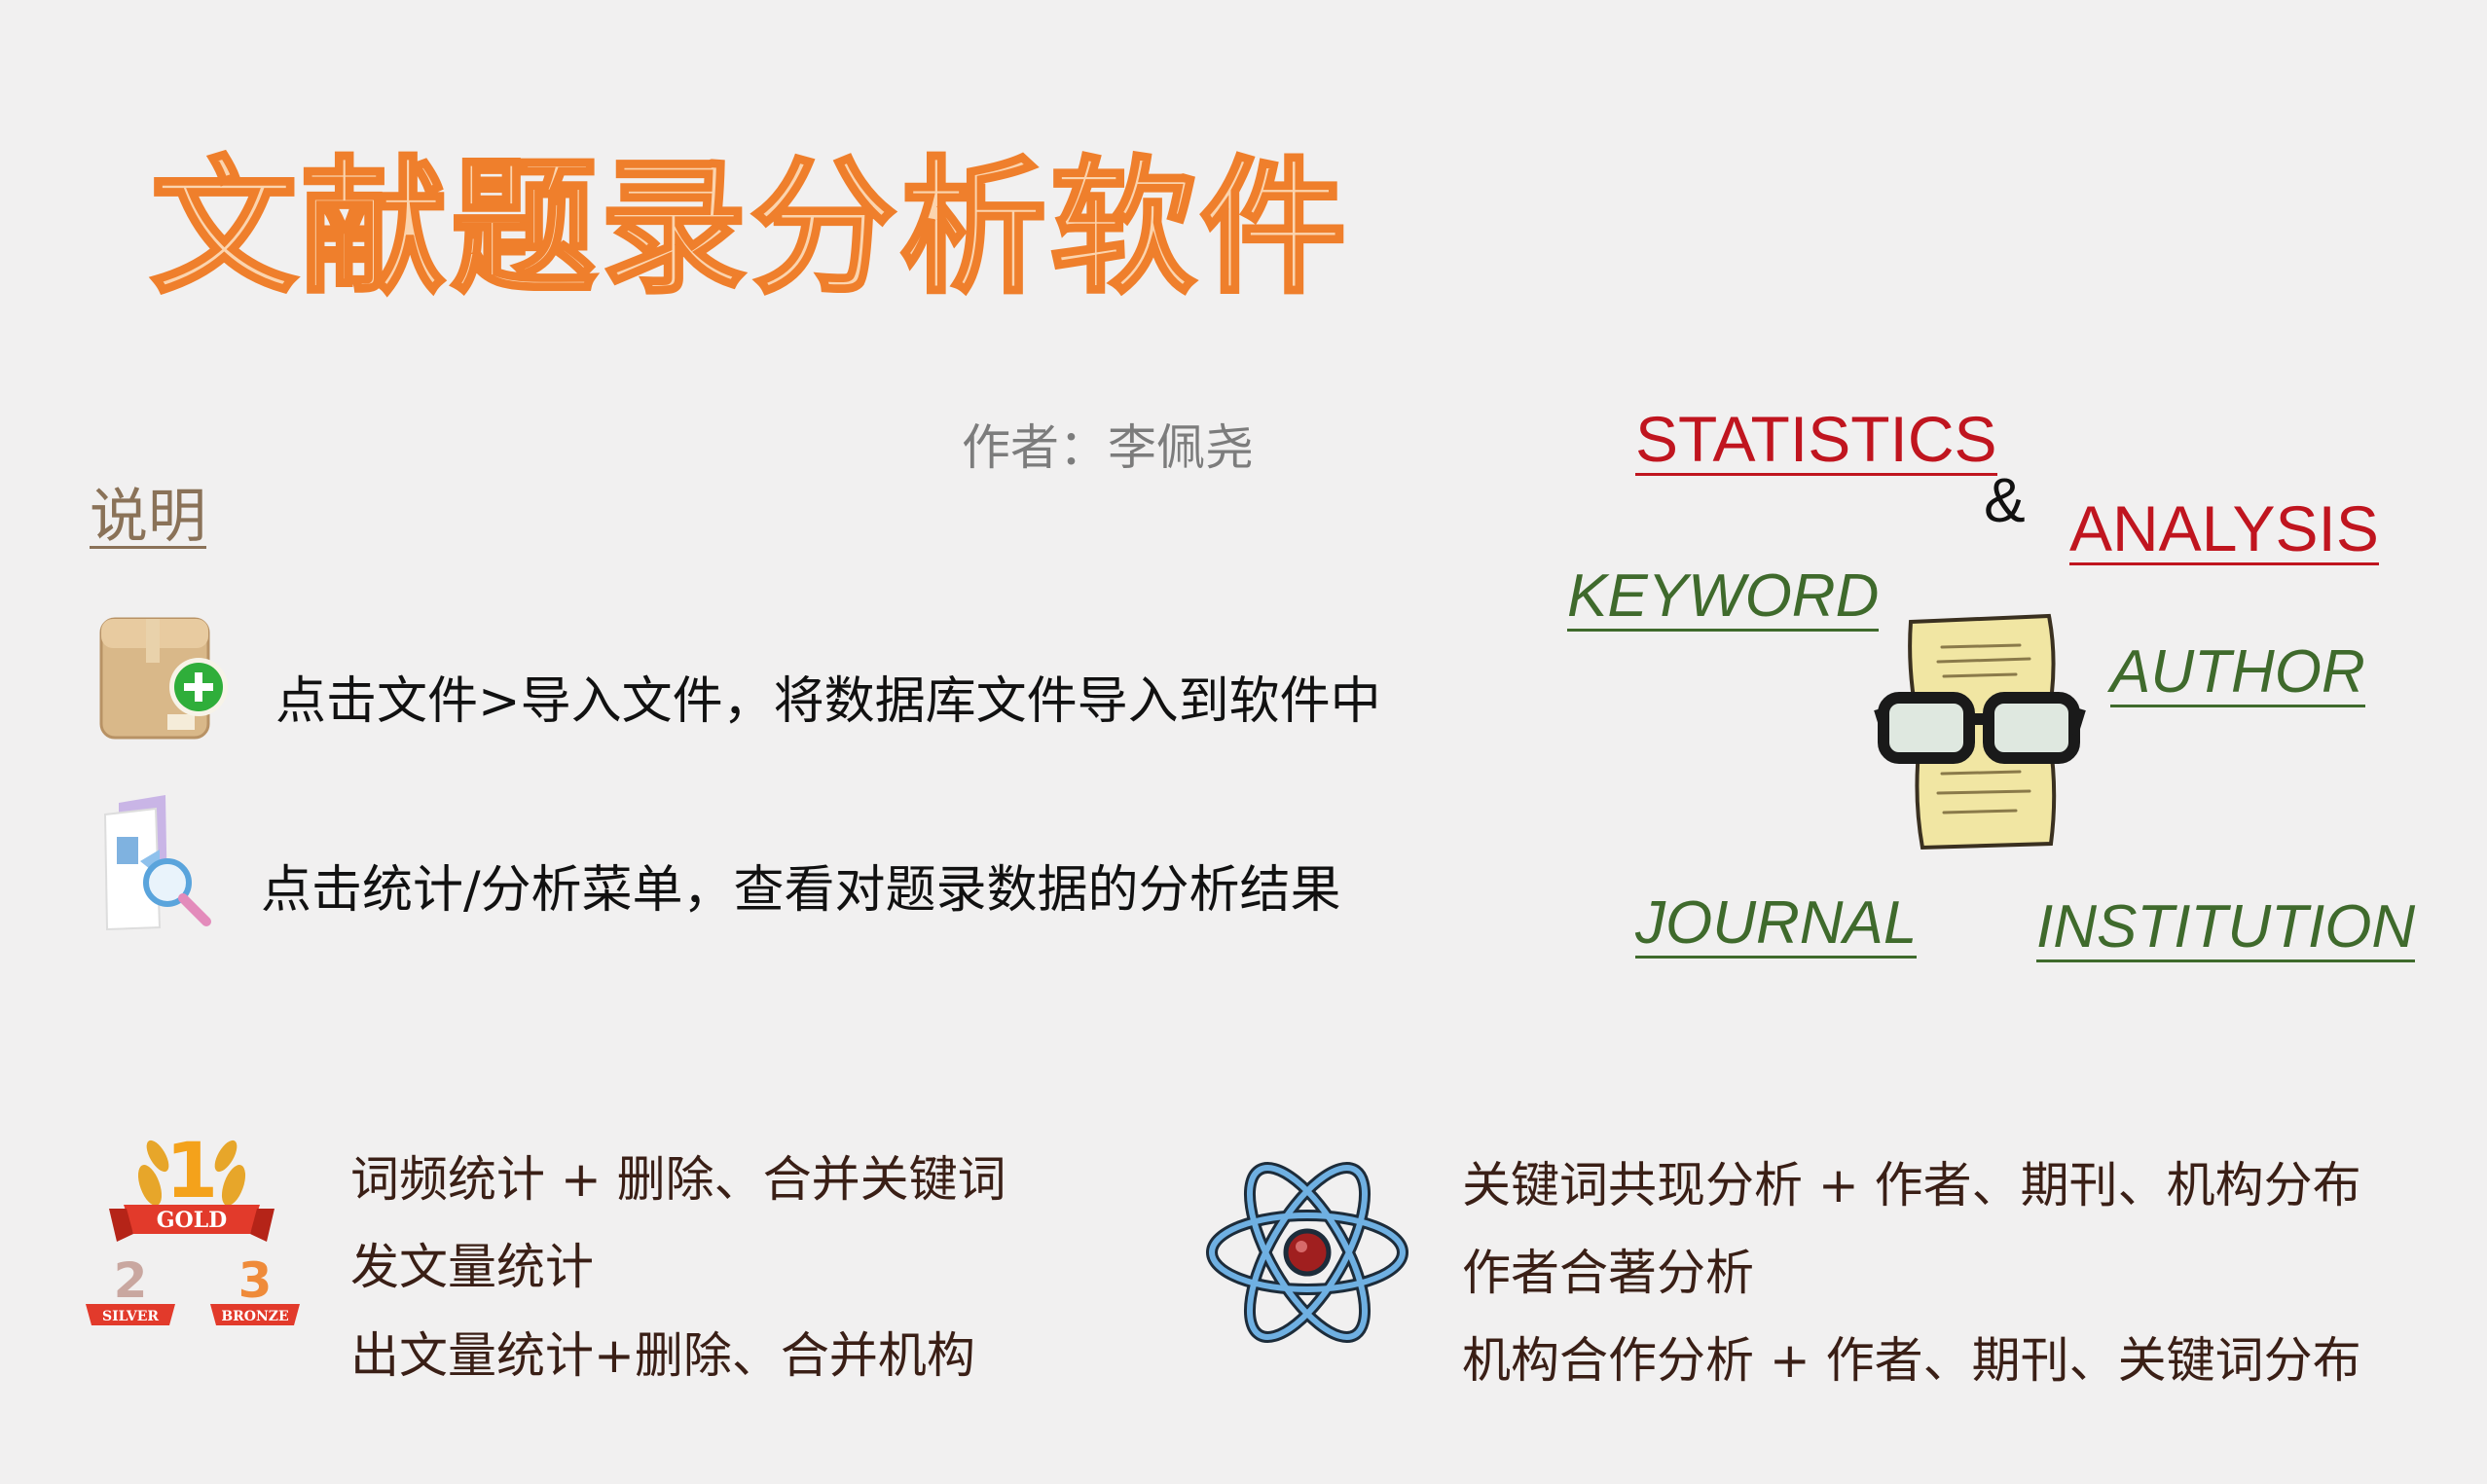 The height and width of the screenshot is (1484, 2487). What do you see at coordinates (161, 866) in the screenshot?
I see `document-search-icon` at bounding box center [161, 866].